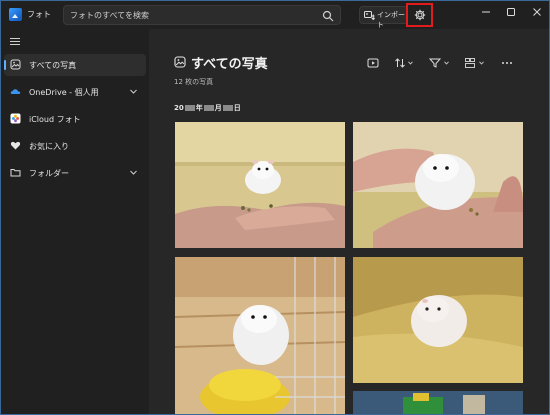  I want to click on title-bar: フォト インポート, so click(275, 15).